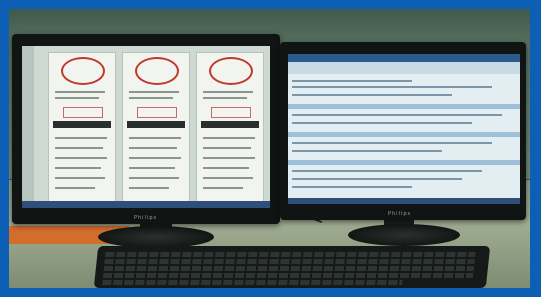 This screenshot has width=541, height=297. I want to click on keyboard, so click(292, 267).